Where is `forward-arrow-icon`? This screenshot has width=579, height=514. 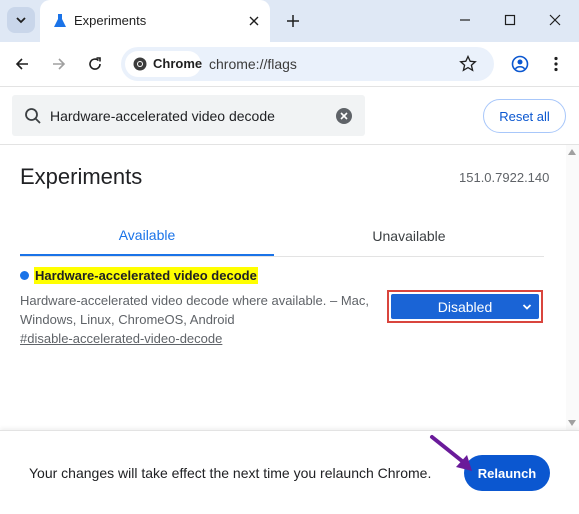 forward-arrow-icon is located at coordinates (59, 64).